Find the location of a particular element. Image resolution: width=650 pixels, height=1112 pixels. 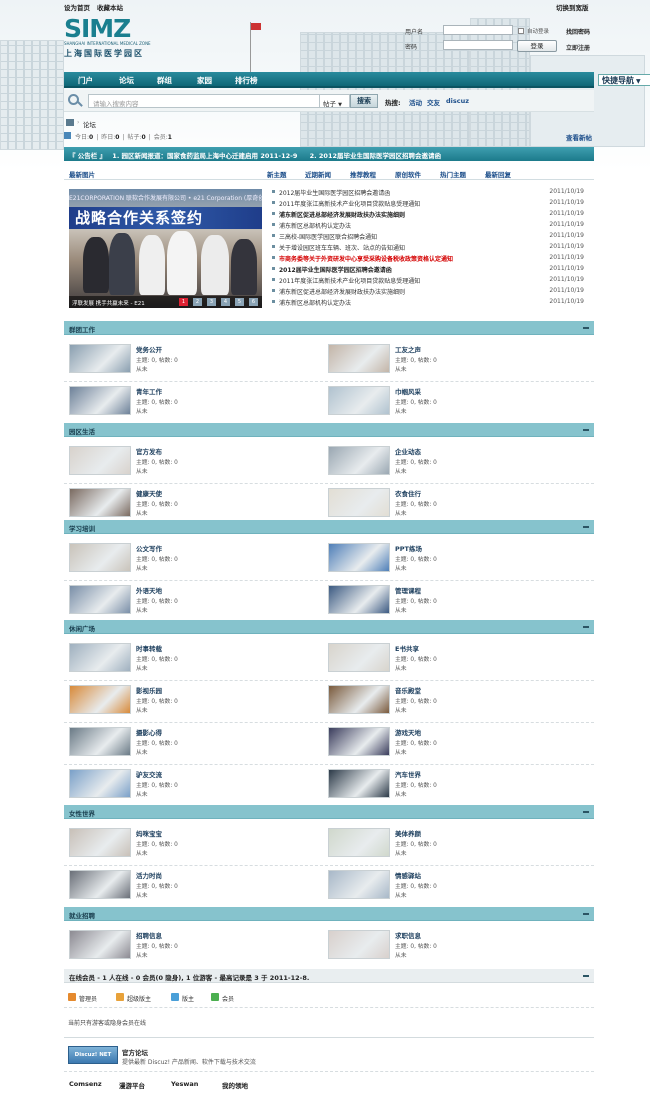

forum-name: 健康天使 is located at coordinates (149, 493).